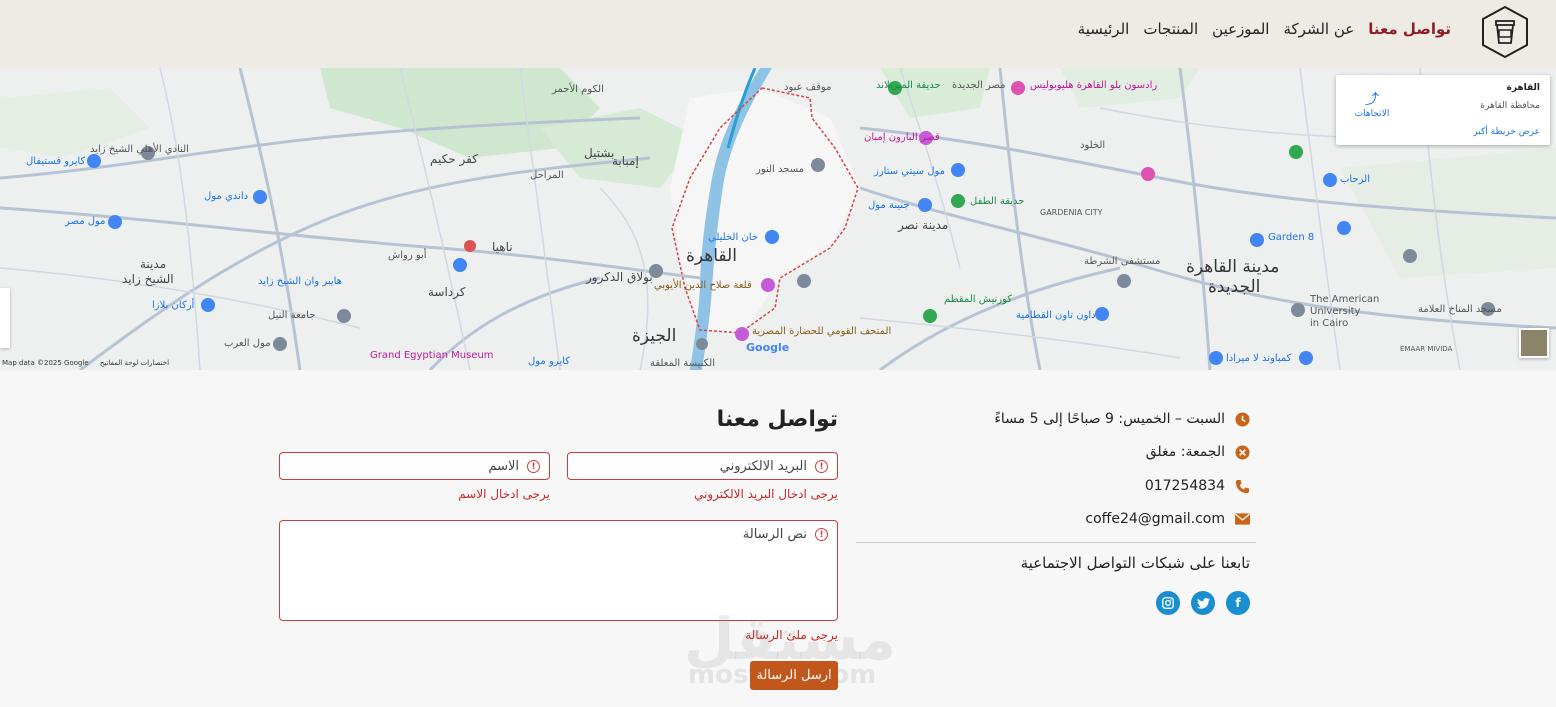 The image size is (1556, 707). Describe the element at coordinates (45, 363) in the screenshot. I see `map-data-credit: Map data ©2025 Google` at that location.